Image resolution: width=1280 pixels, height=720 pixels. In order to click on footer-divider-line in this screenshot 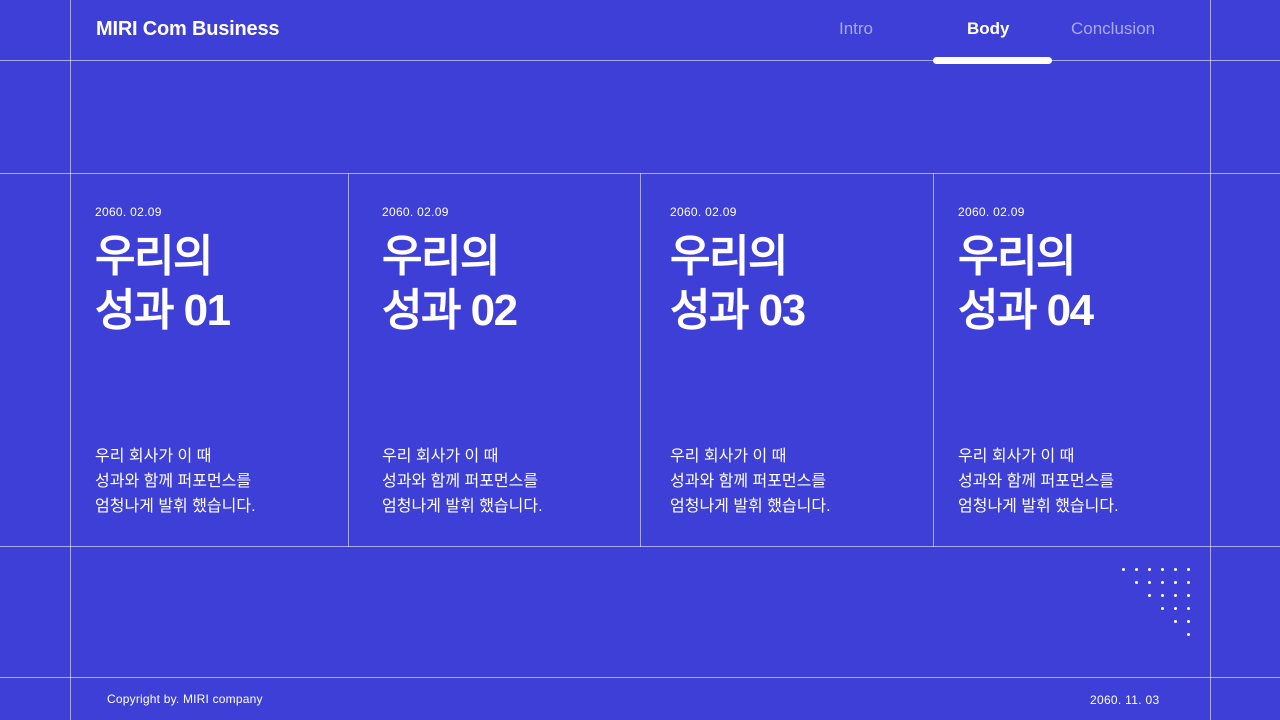, I will do `click(640, 677)`.